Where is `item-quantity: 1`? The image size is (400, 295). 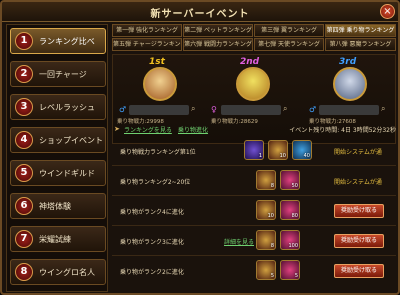 item-quantity: 1 is located at coordinates (260, 156).